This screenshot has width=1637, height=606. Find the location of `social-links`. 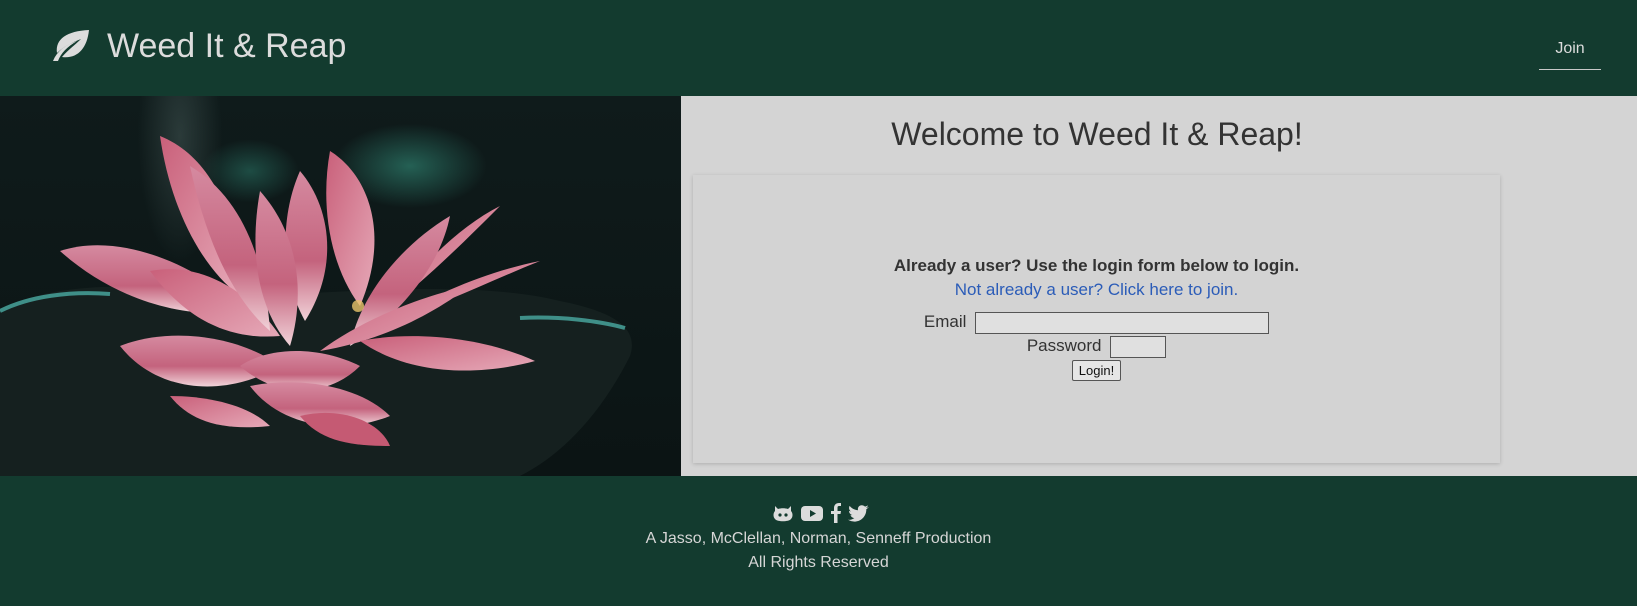

social-links is located at coordinates (821, 515).